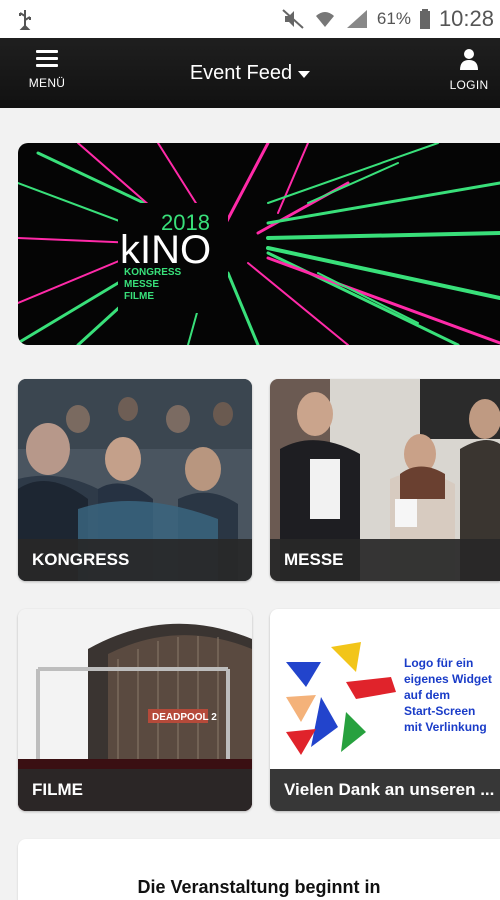  Describe the element at coordinates (139, 296) in the screenshot. I see `banner-tagline-3: FILME` at that location.